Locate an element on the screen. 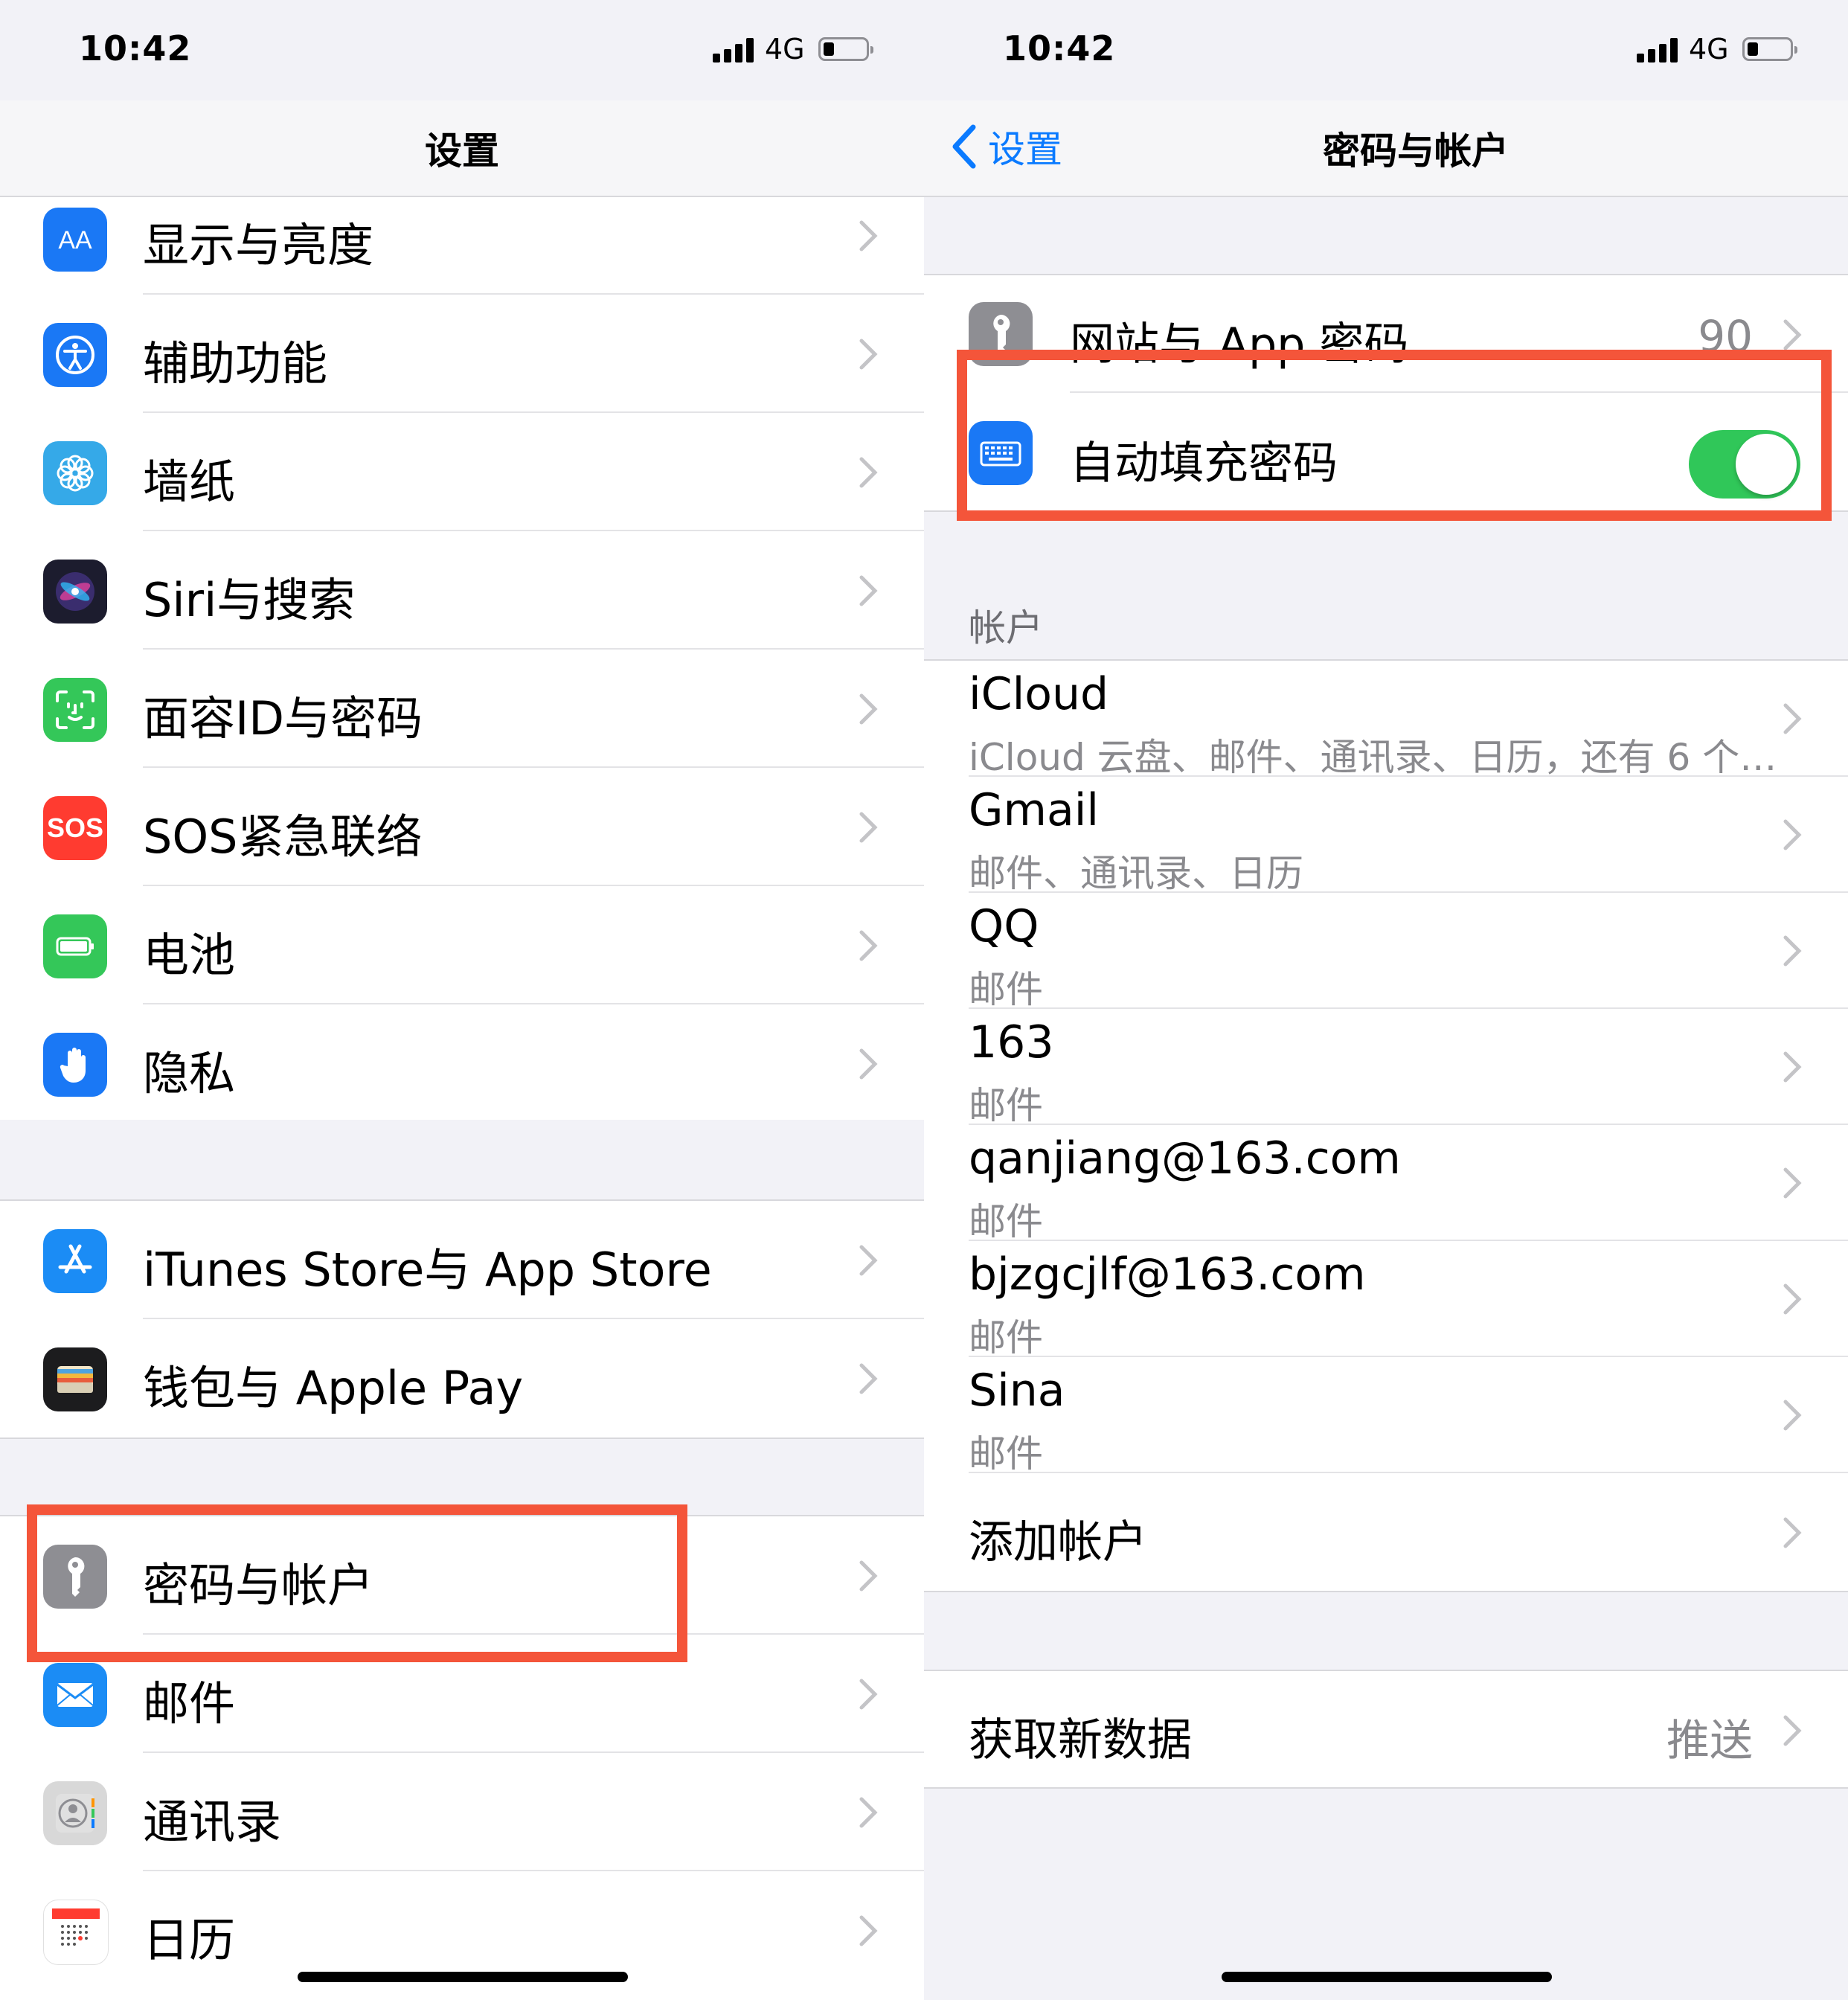 The image size is (1848, 2000). calendar-icon is located at coordinates (76, 1933).